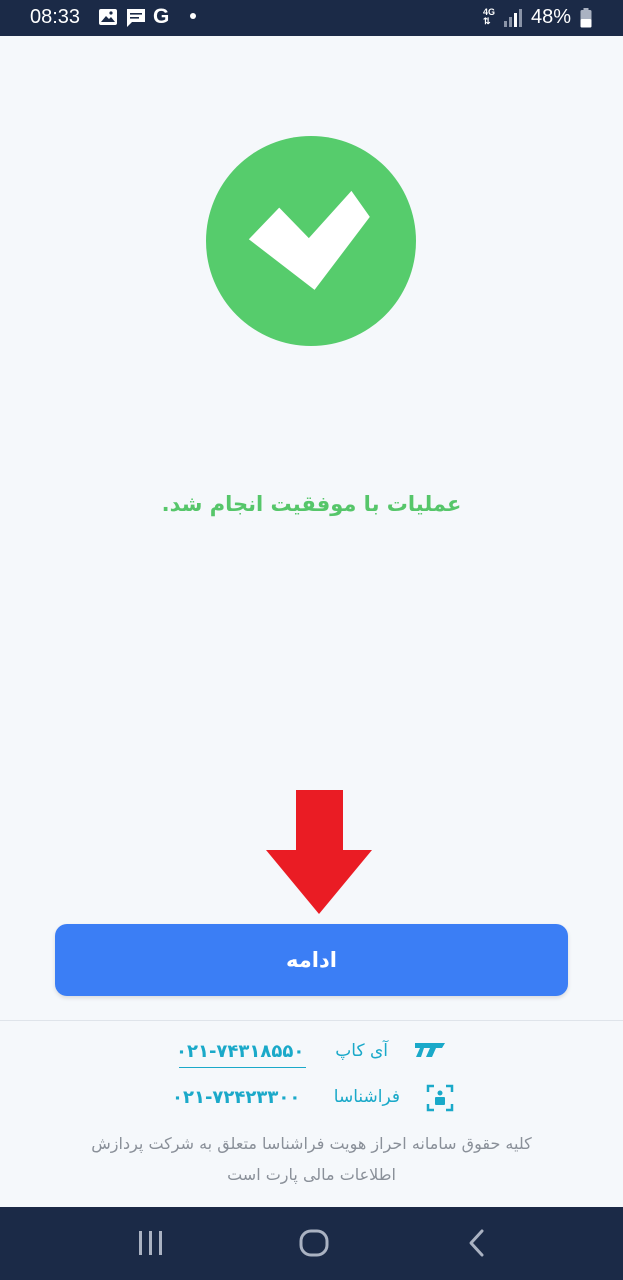 This screenshot has height=1280, width=623. I want to click on down-arrow-icon, so click(319, 852).